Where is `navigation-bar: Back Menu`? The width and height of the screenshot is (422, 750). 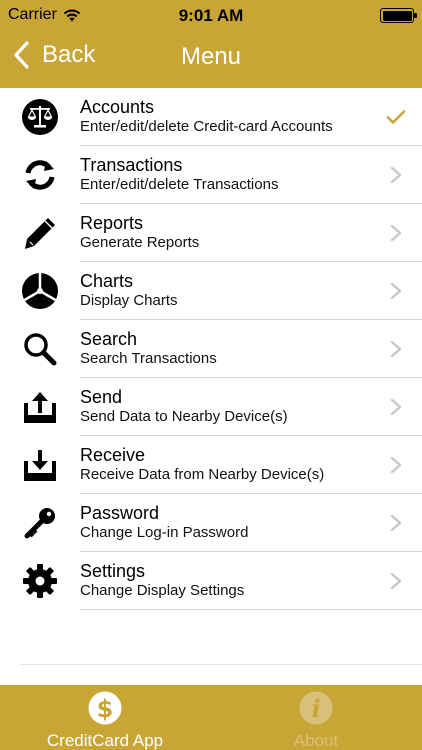
navigation-bar: Back Menu is located at coordinates (211, 59).